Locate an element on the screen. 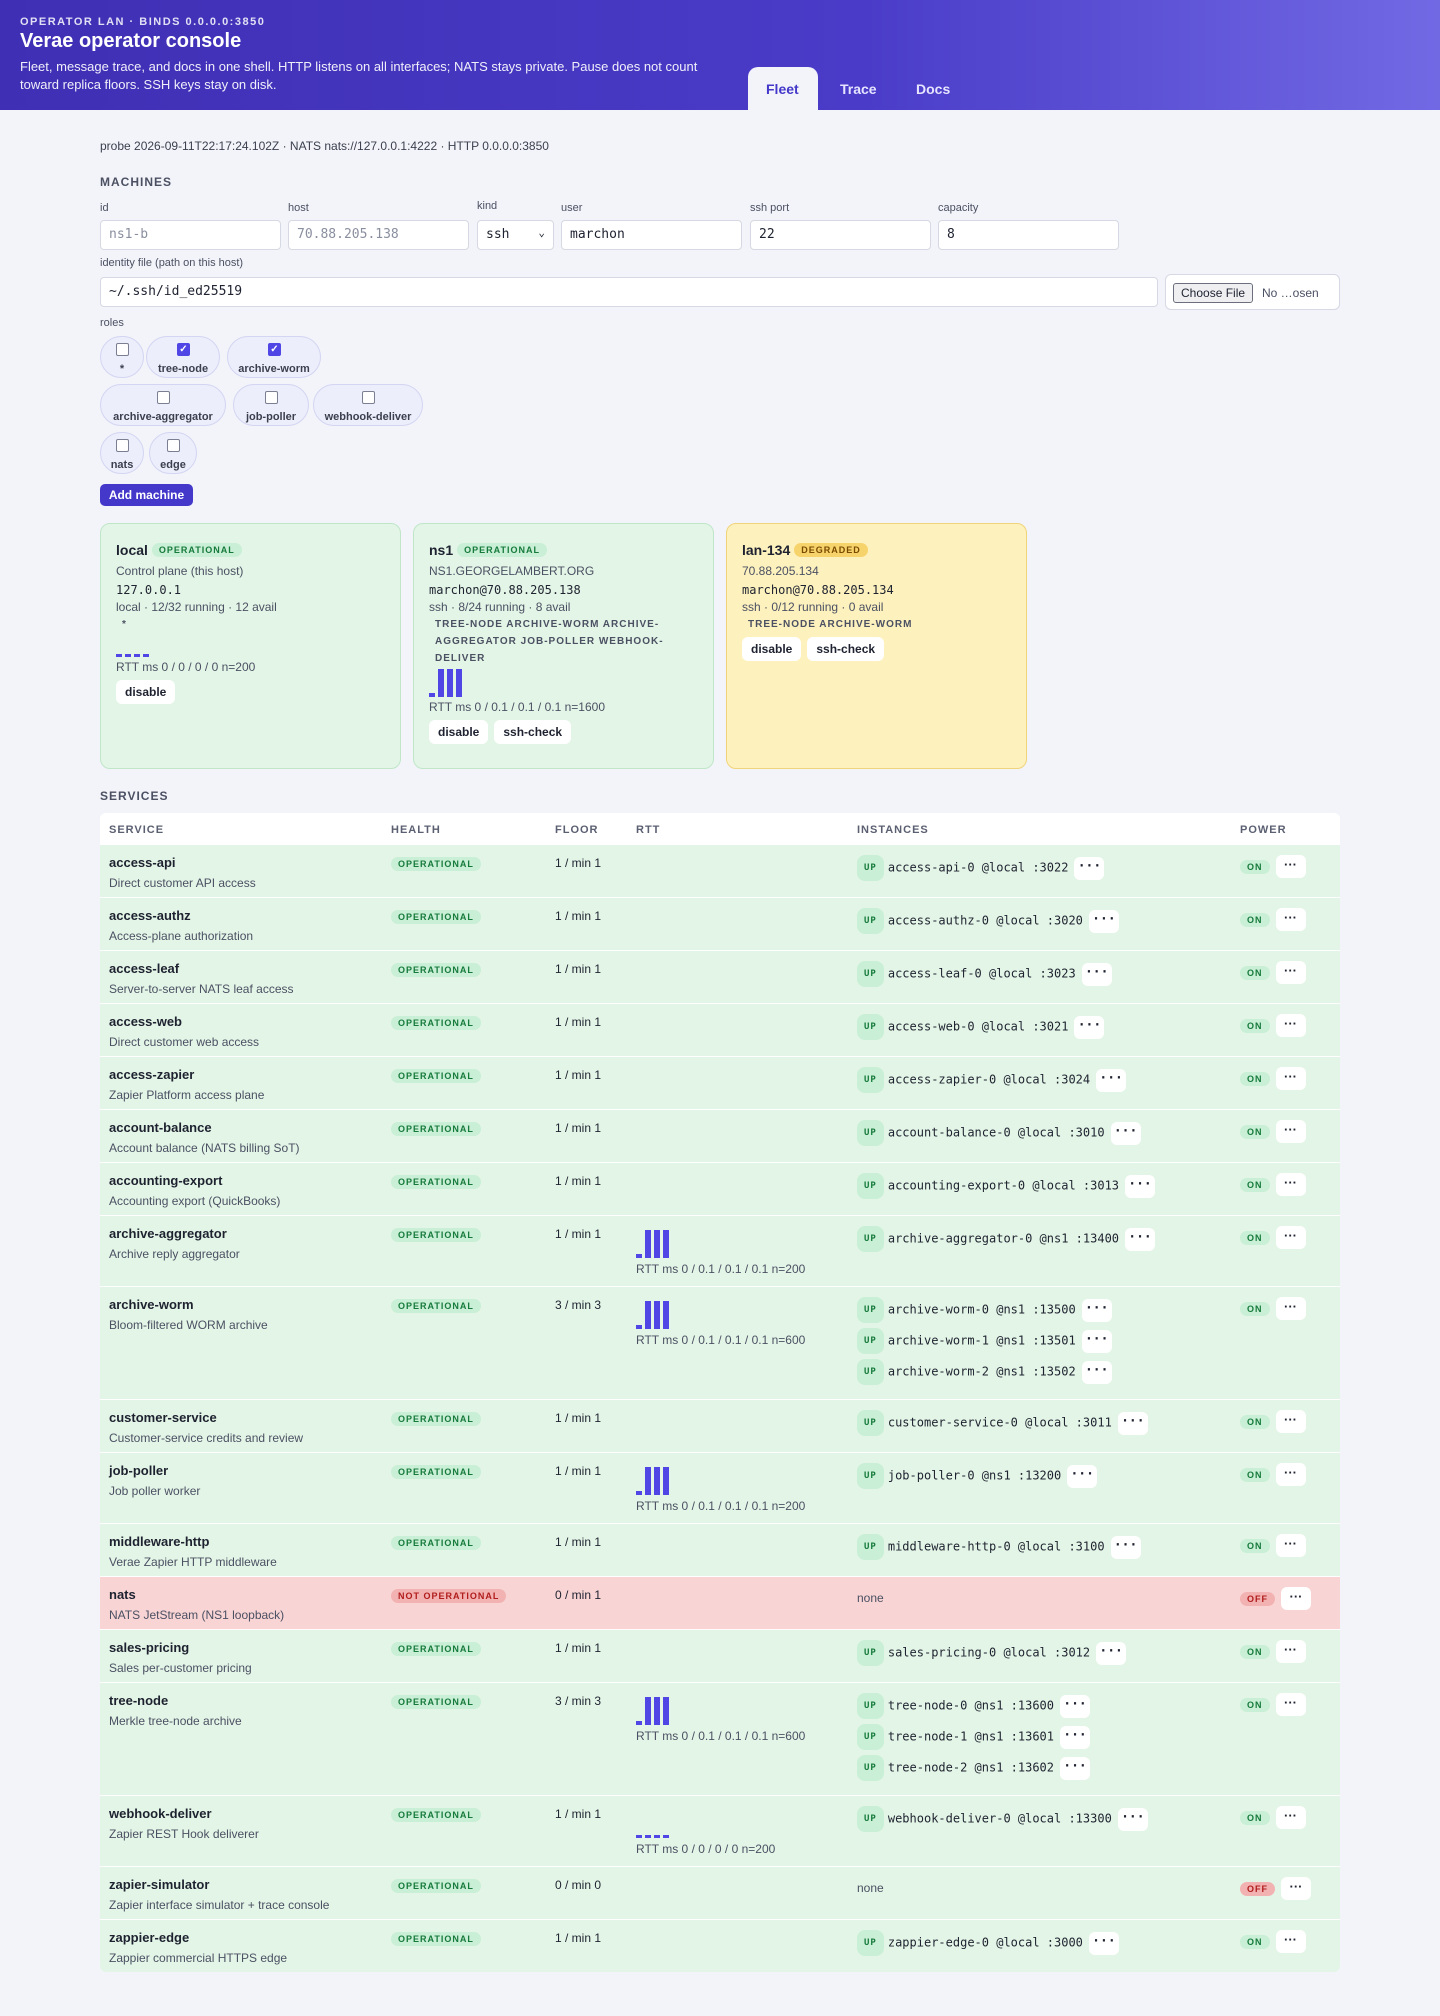  tab-trace: Trace is located at coordinates (858, 88).